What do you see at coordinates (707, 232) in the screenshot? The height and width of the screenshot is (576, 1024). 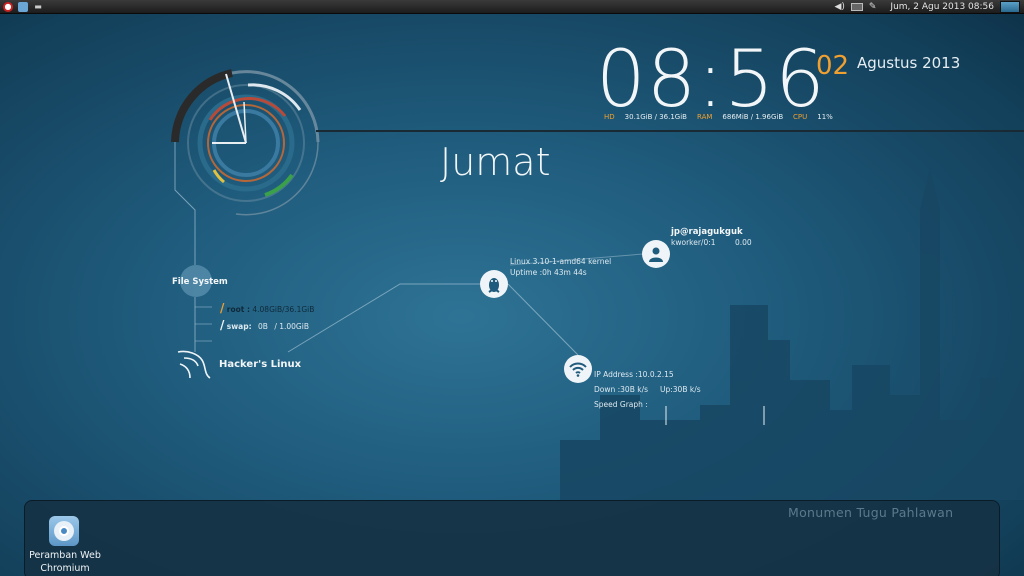 I see `username: jp@rajagukguk` at bounding box center [707, 232].